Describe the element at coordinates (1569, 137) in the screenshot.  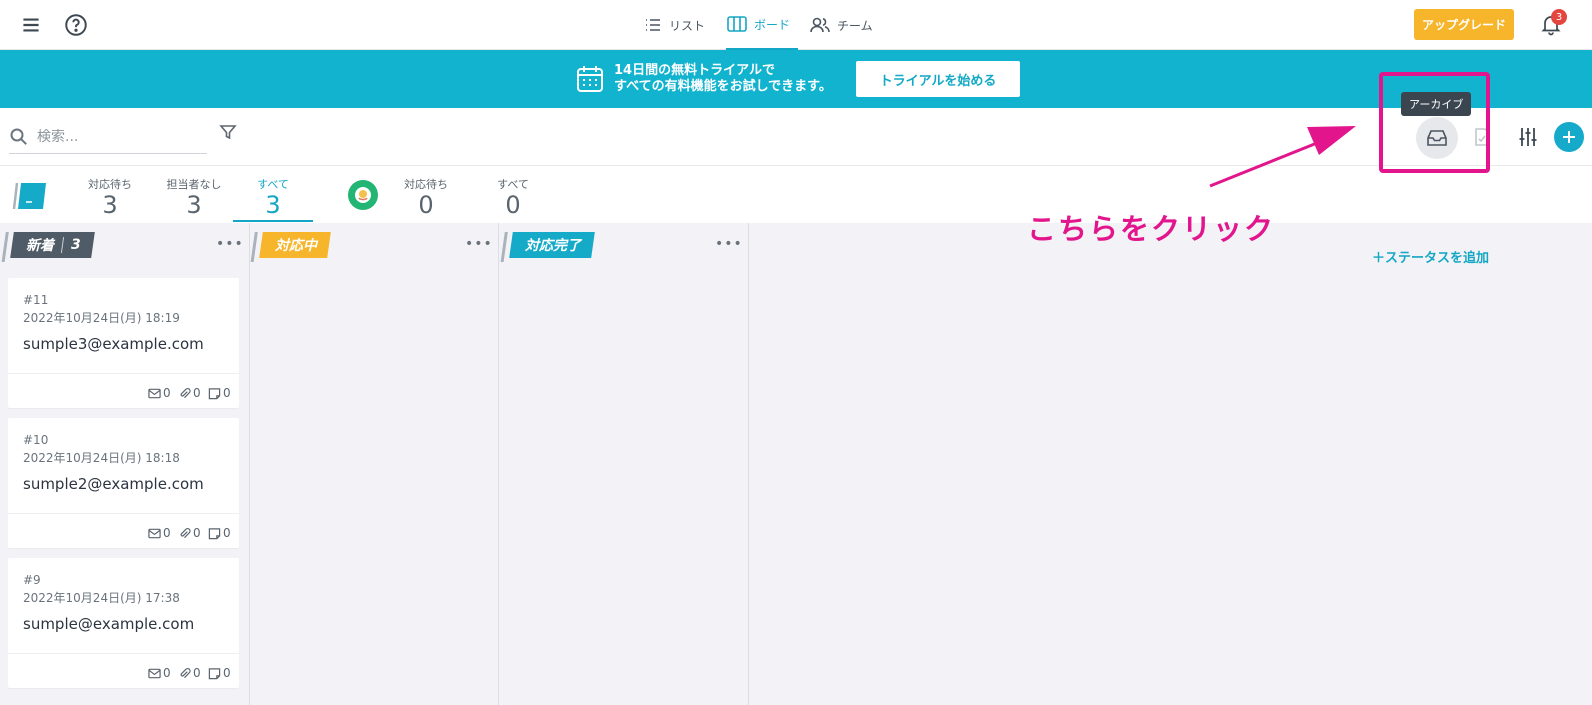
I see `add-button` at that location.